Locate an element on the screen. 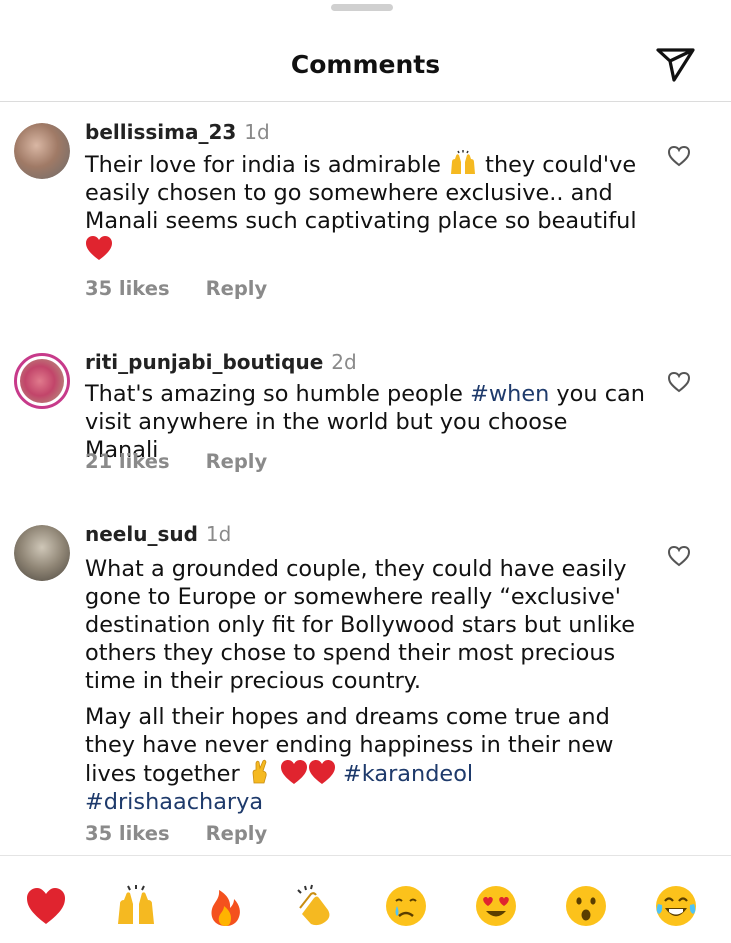 This screenshot has height=943, width=731. username: neelu_sud is located at coordinates (141, 534).